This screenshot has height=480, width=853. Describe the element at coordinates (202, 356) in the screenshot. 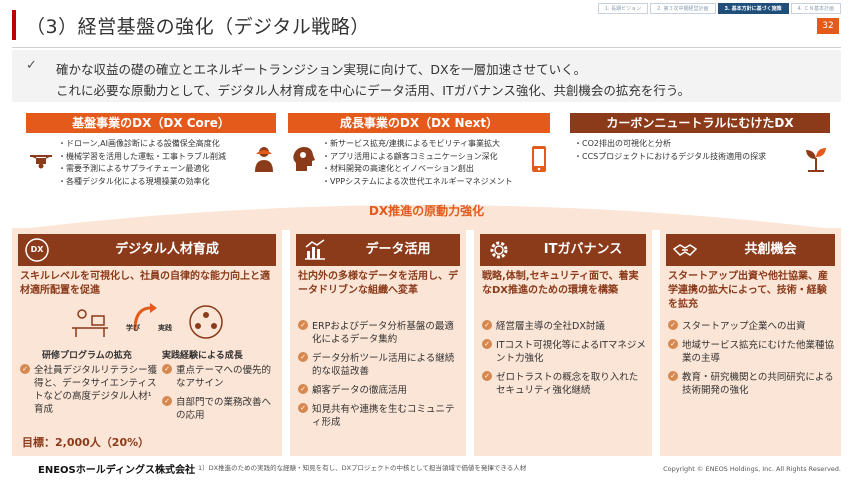

I see `sub-right-title: 実践経験による成長` at that location.